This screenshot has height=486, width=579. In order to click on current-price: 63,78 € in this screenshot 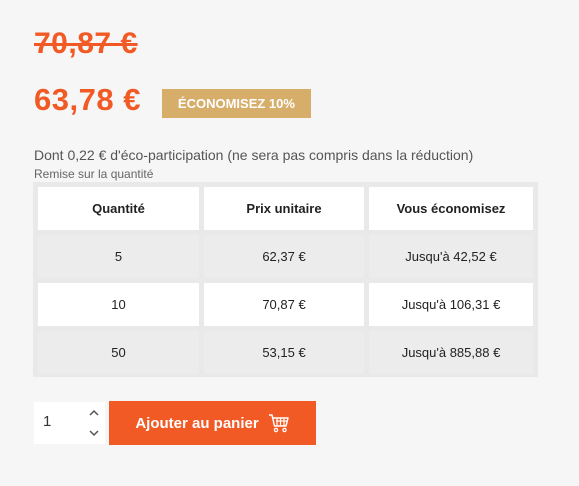, I will do `click(87, 99)`.